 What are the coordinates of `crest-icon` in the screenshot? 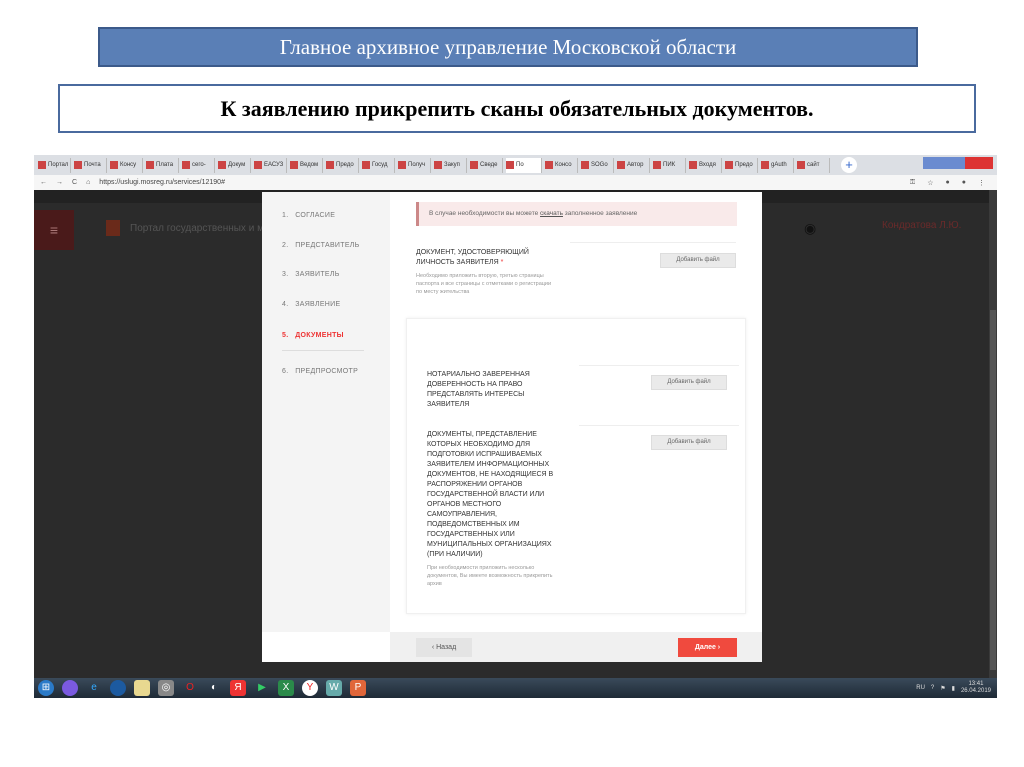 It's located at (113, 228).